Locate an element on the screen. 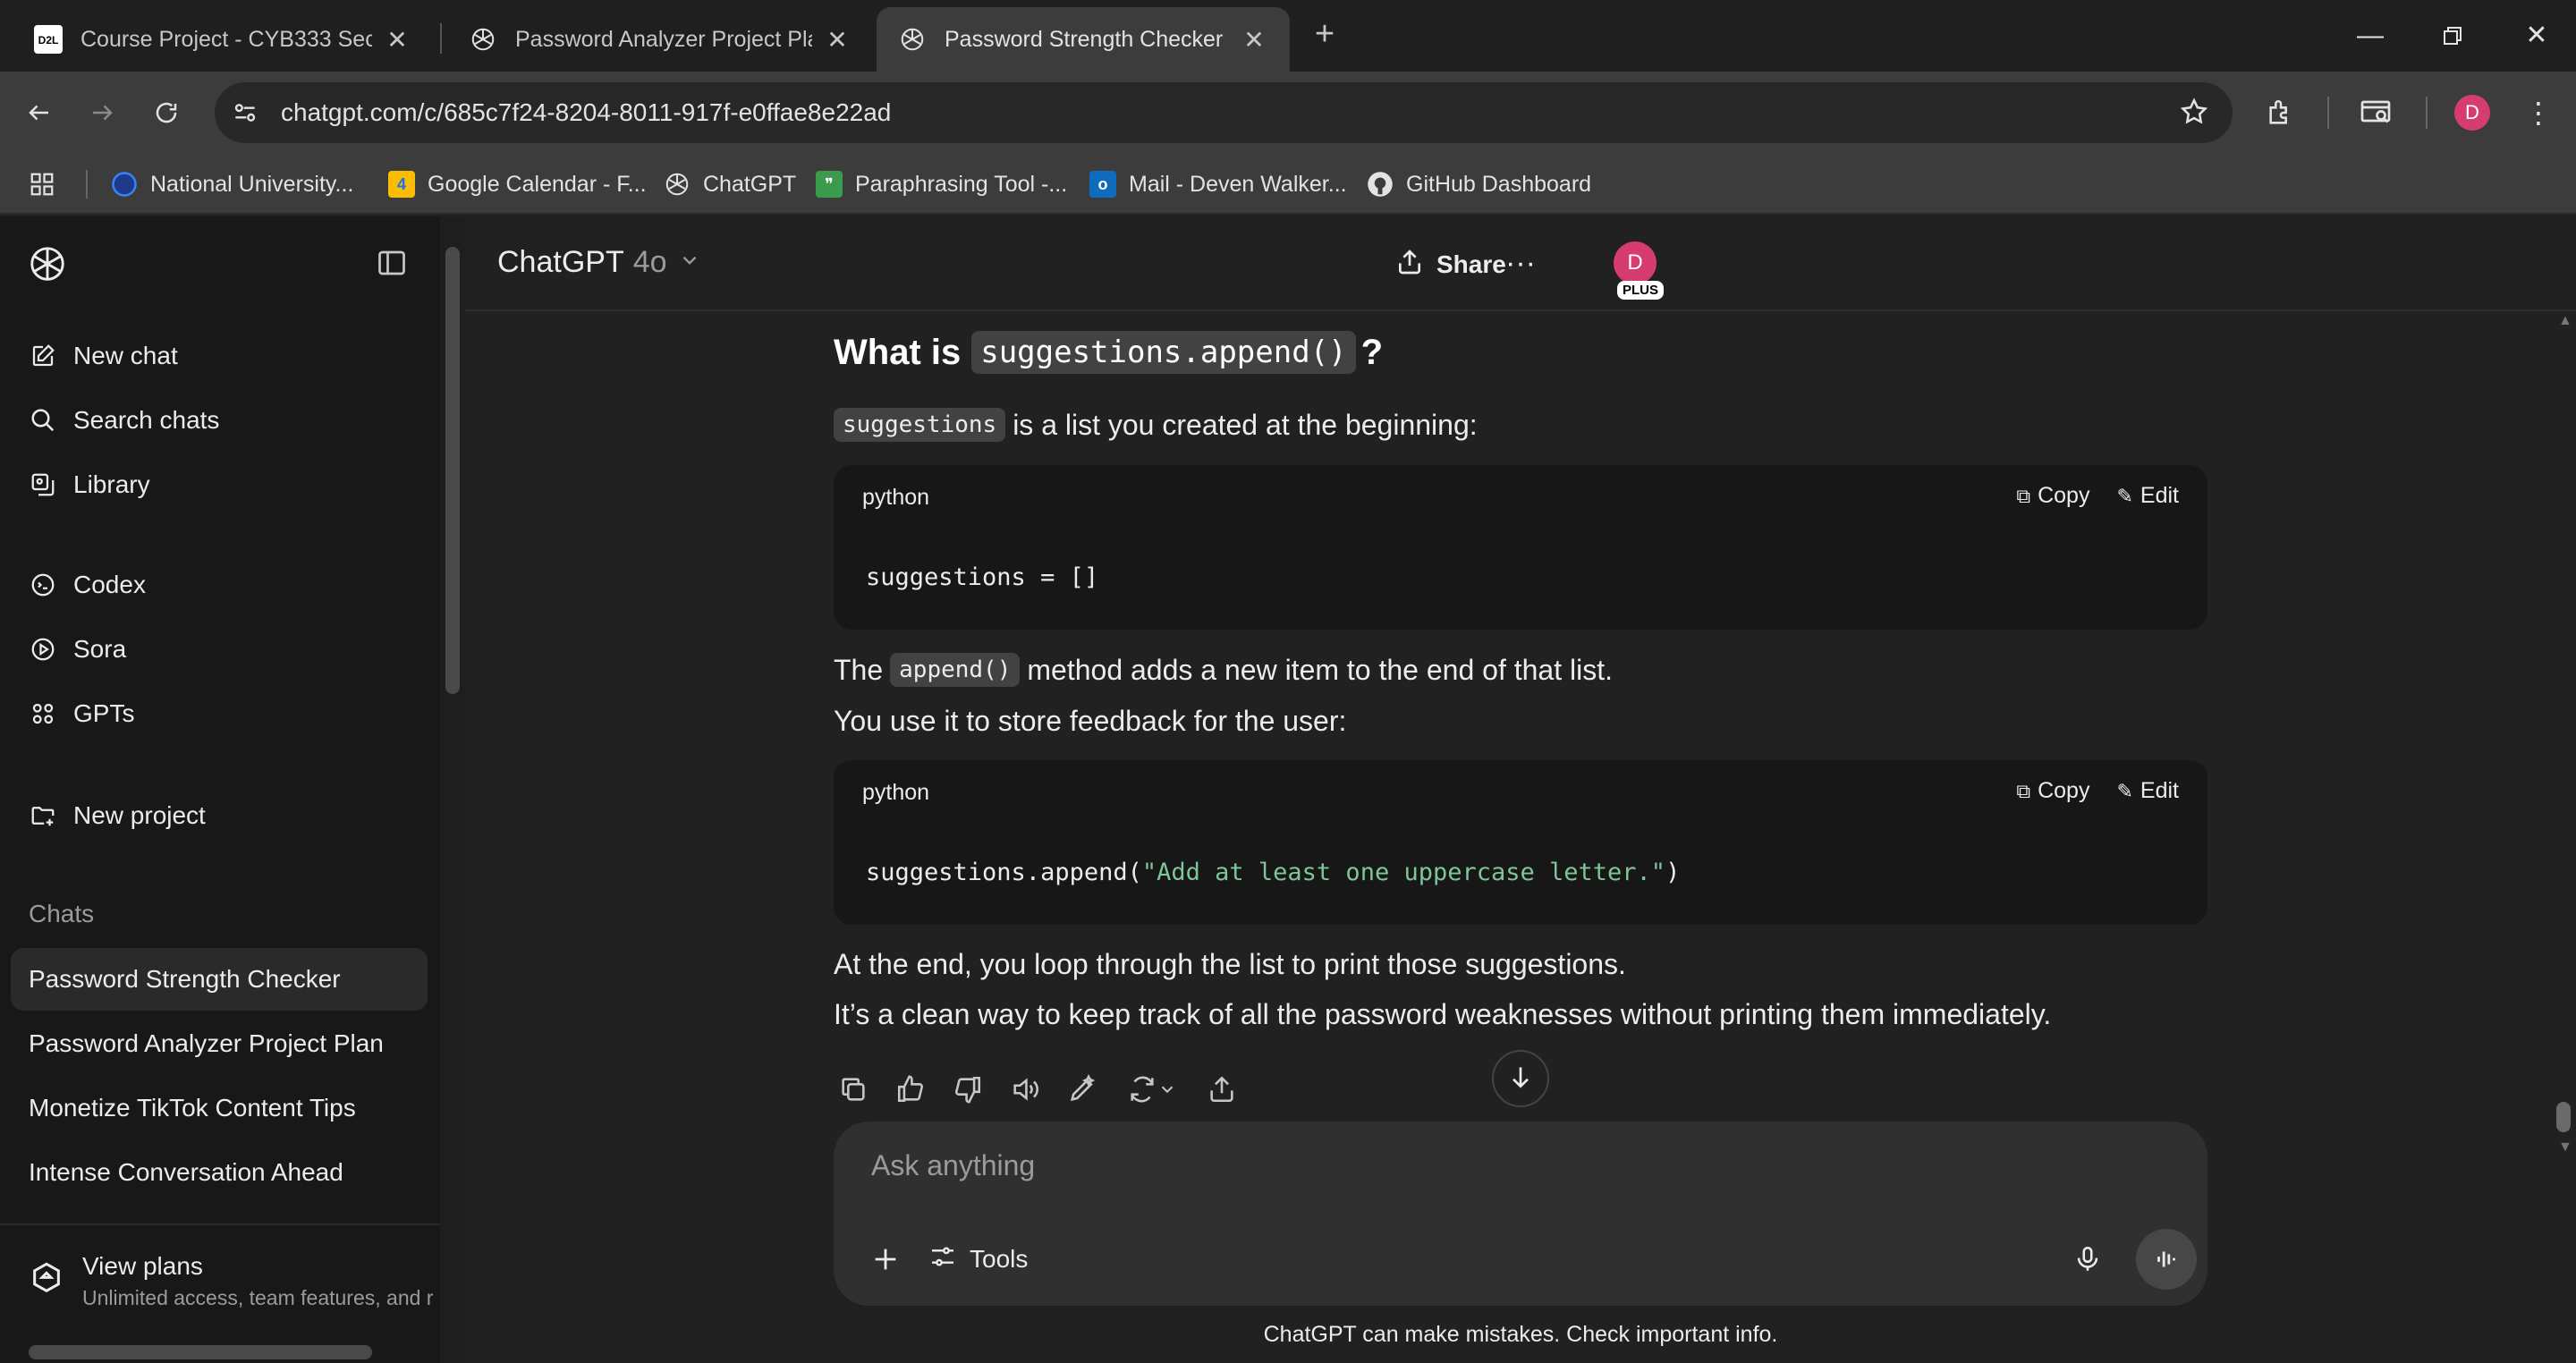  tab-course-project: D2L Course Project - CYB333 Security ✕ is located at coordinates (223, 39).